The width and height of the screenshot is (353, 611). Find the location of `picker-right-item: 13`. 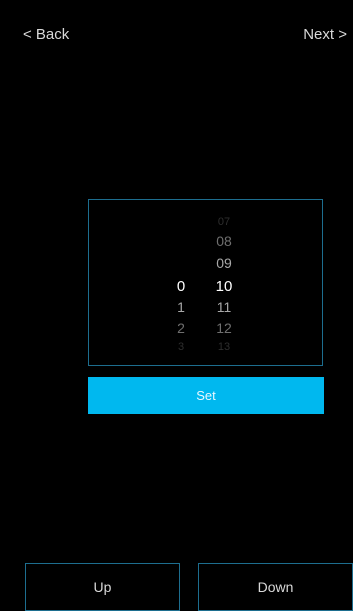

picker-right-item: 13 is located at coordinates (224, 347).